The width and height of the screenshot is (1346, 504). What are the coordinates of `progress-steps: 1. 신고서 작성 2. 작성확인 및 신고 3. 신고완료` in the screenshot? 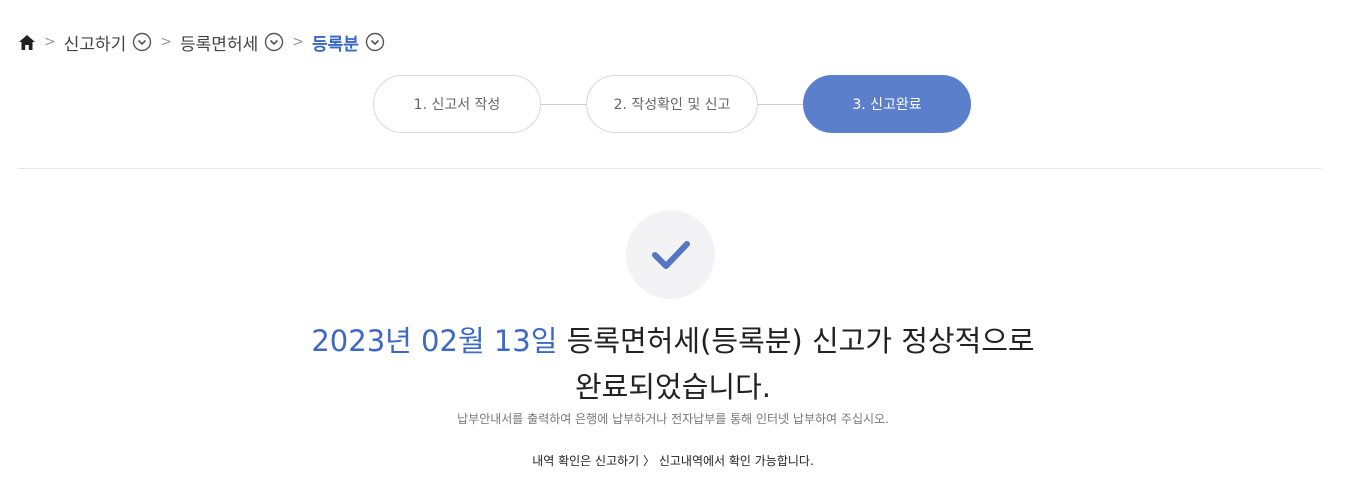 It's located at (672, 104).